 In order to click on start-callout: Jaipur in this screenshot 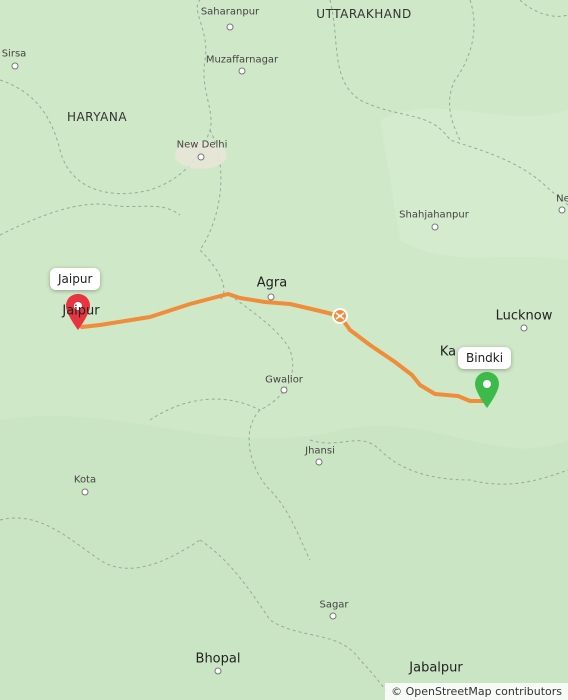, I will do `click(75, 279)`.